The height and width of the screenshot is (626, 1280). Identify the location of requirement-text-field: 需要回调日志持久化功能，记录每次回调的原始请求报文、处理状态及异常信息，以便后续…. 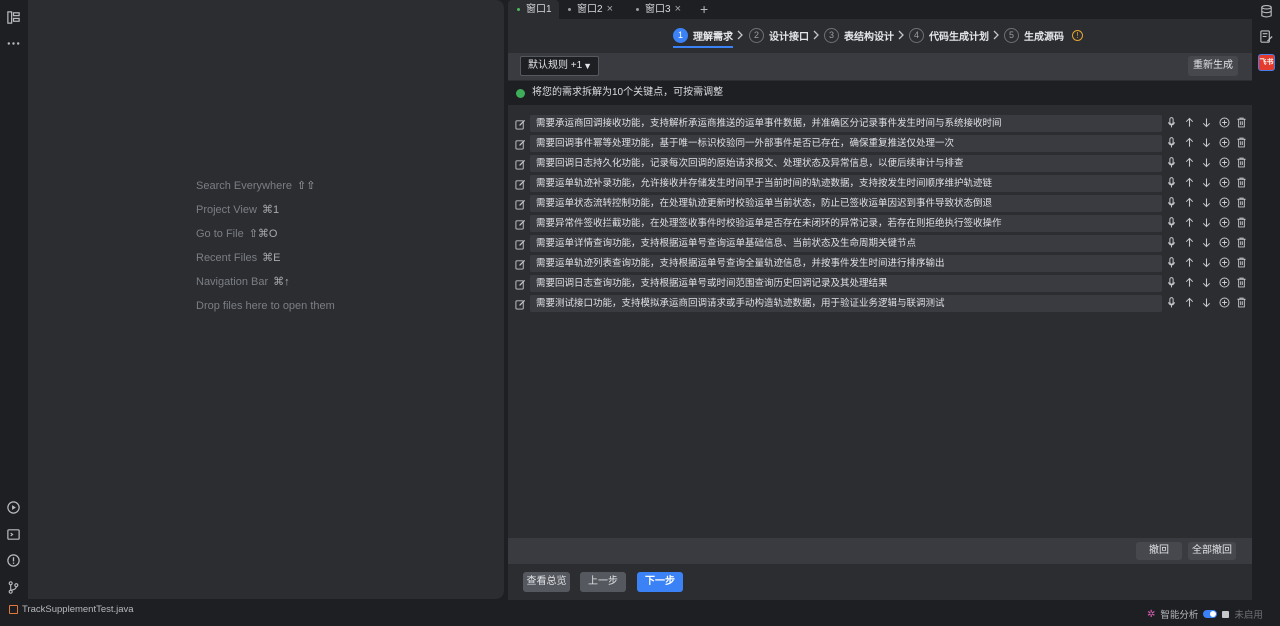
(846, 163).